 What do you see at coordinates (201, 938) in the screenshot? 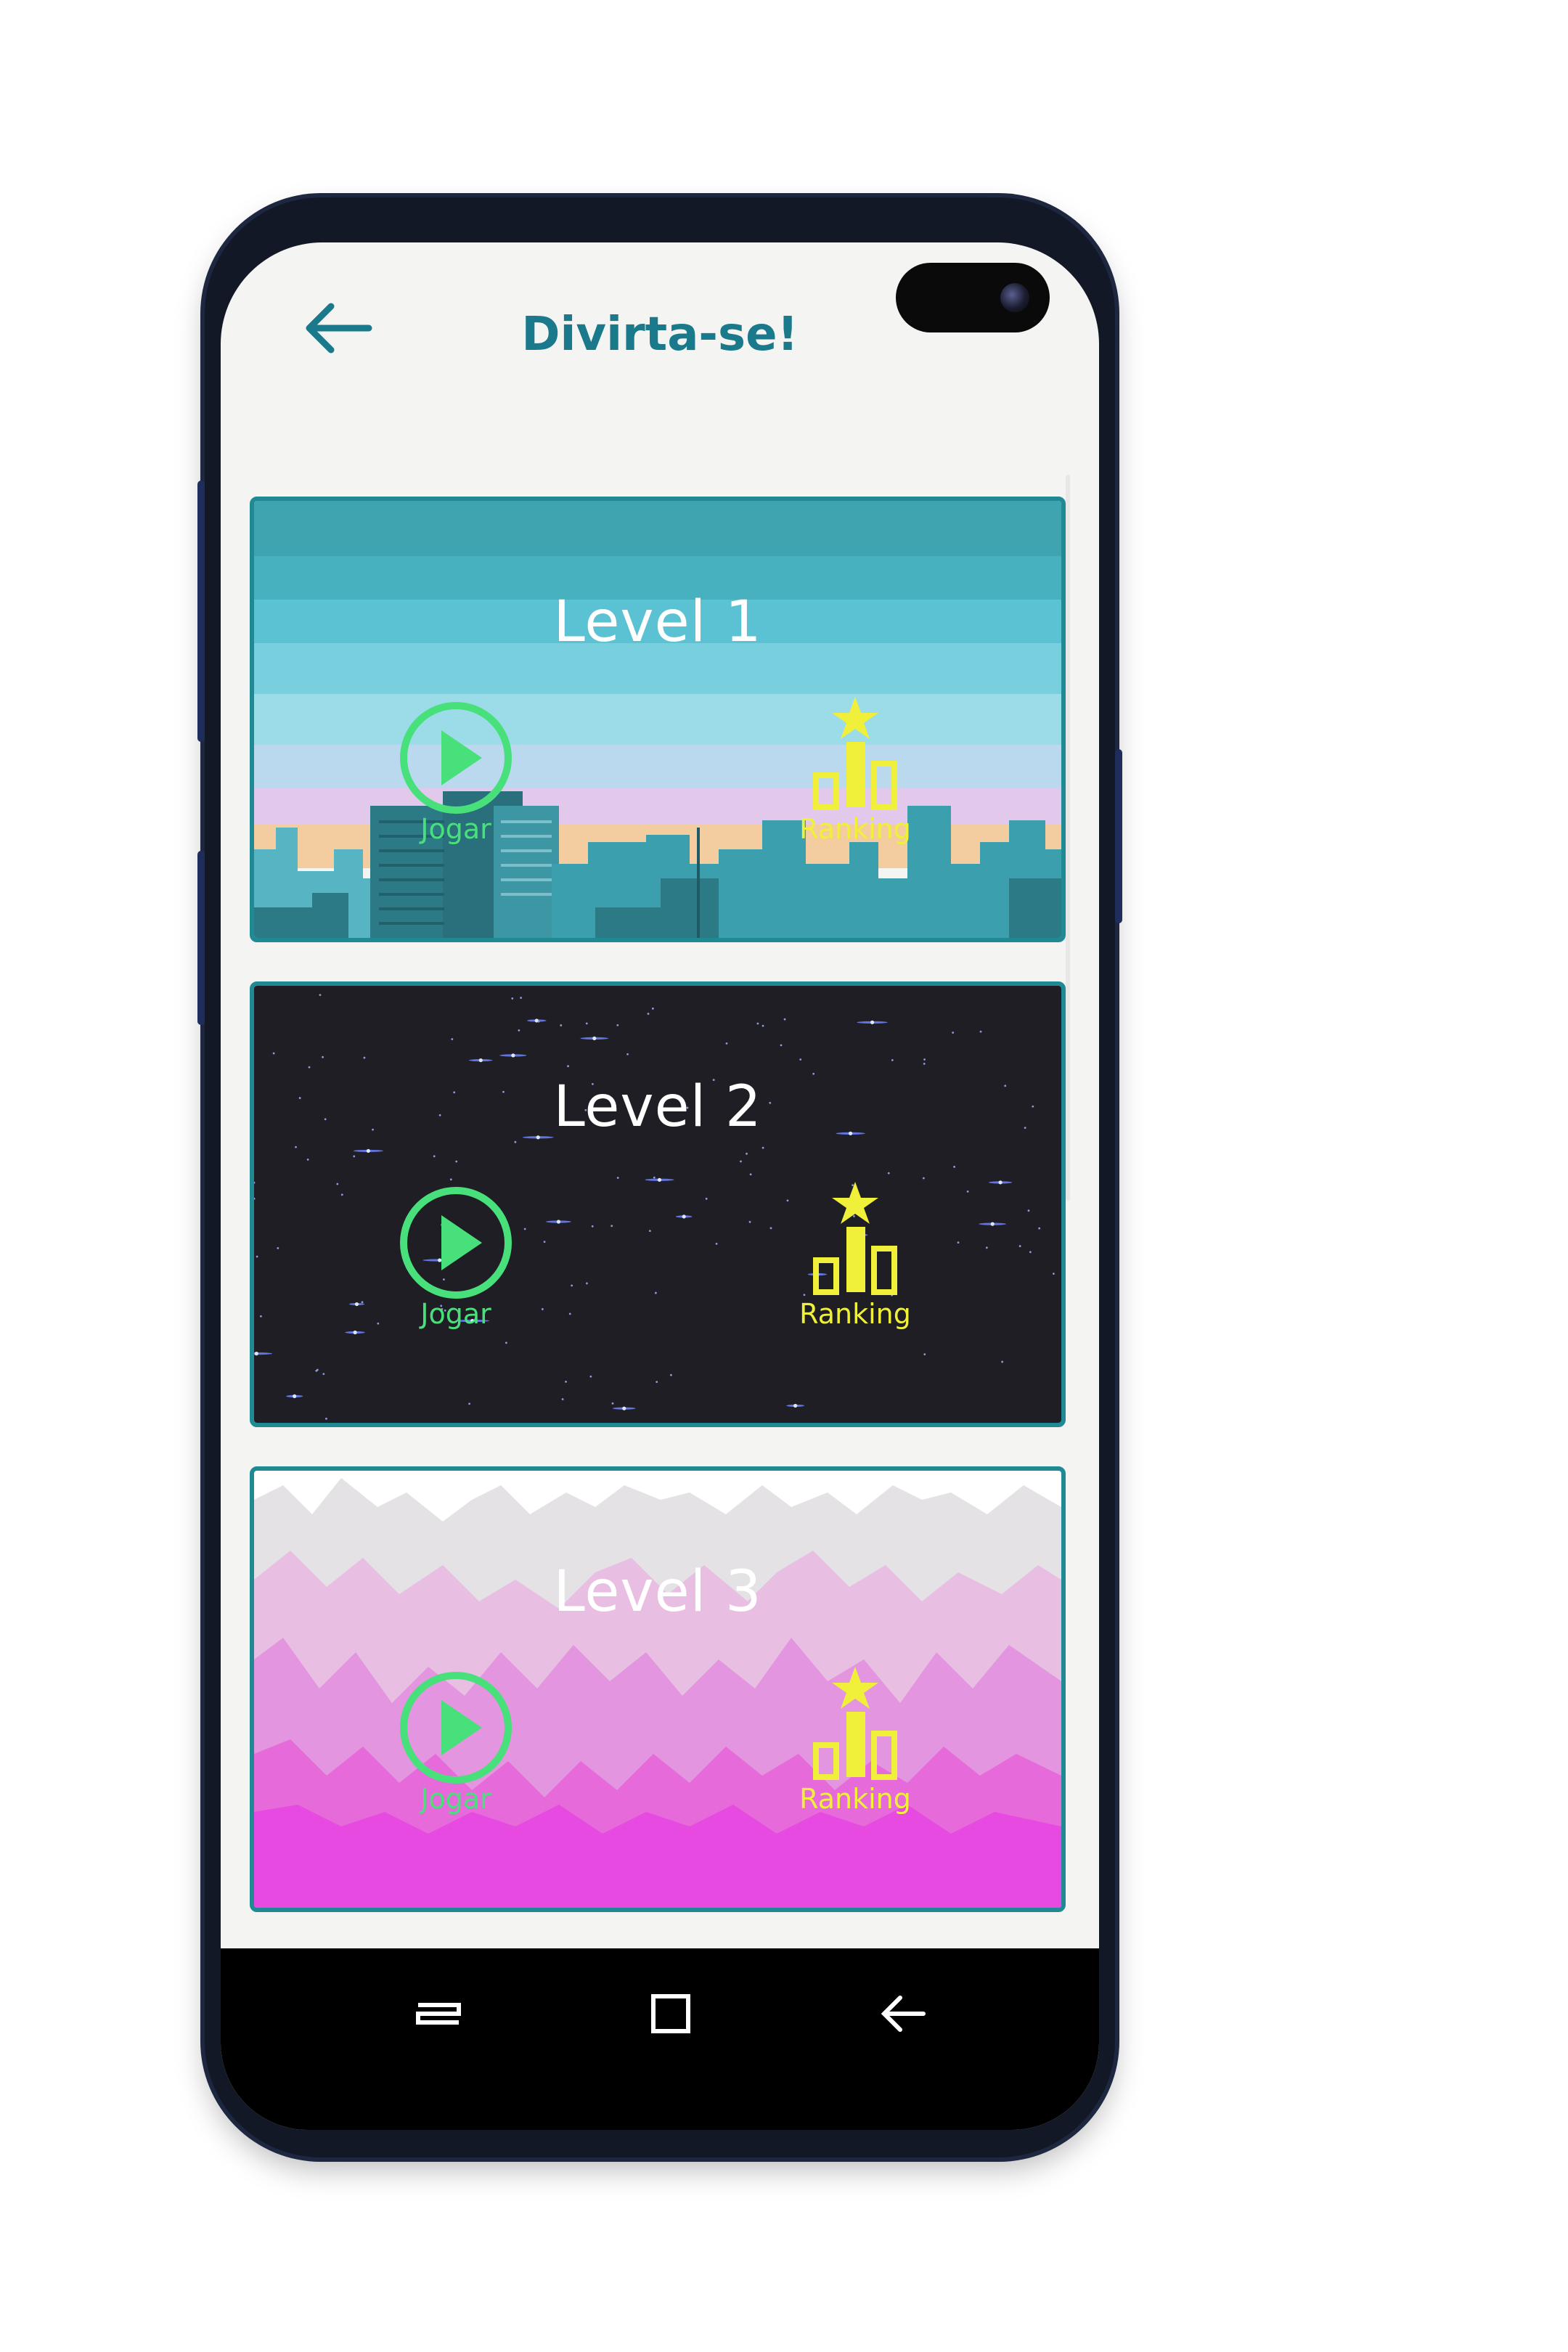
I see `volume-down-button` at bounding box center [201, 938].